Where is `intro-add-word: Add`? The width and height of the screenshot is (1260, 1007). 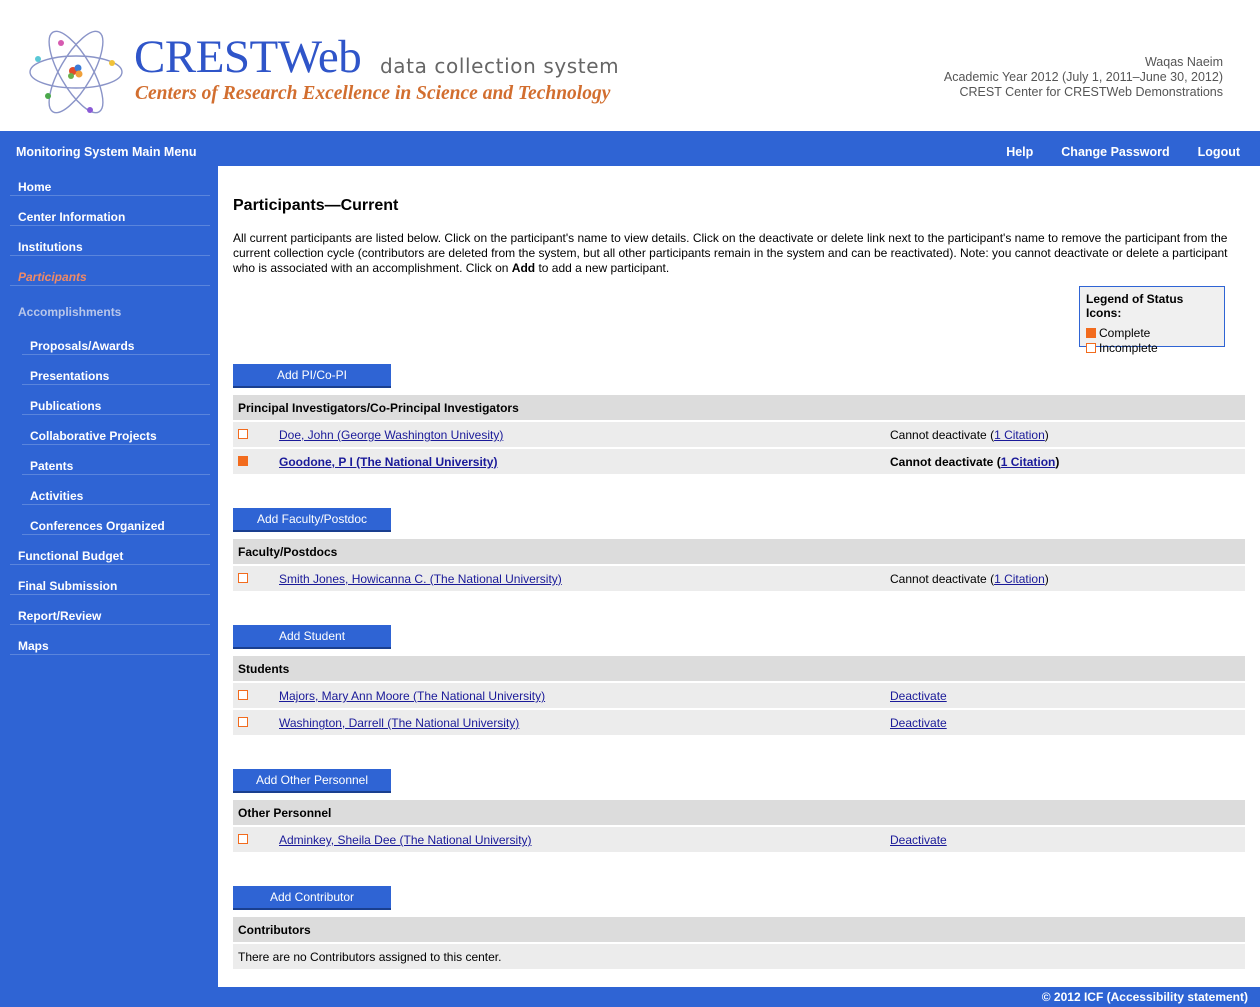 intro-add-word: Add is located at coordinates (523, 268).